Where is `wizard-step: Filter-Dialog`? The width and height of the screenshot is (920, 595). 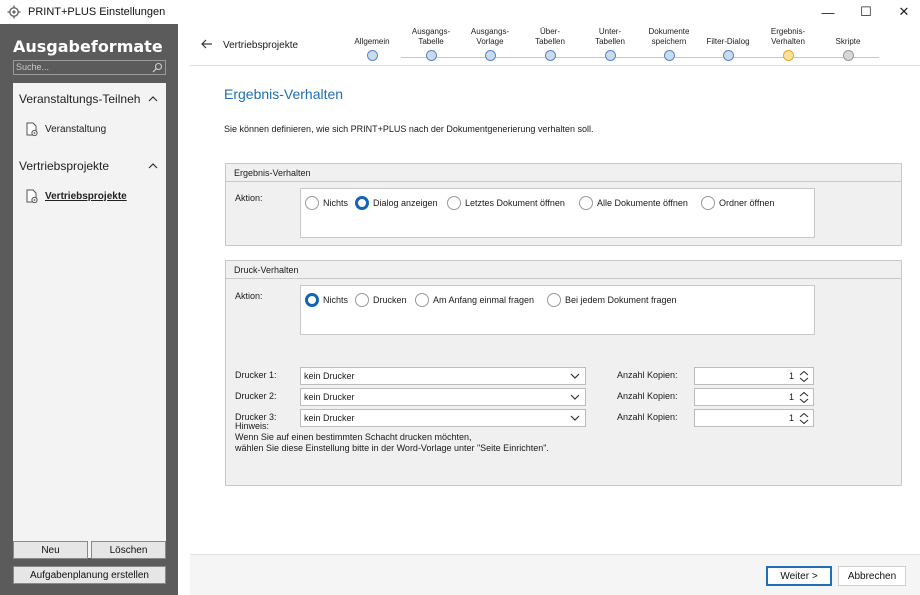 wizard-step: Filter-Dialog is located at coordinates (728, 44).